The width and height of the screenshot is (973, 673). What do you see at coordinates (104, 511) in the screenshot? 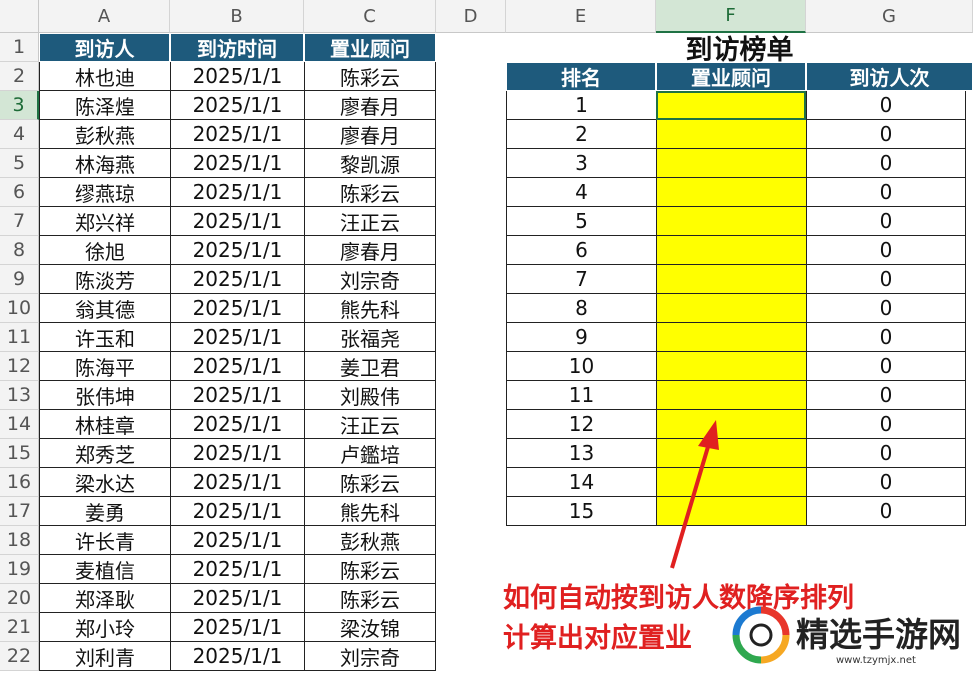
I see `left-table-cell: 姜勇` at bounding box center [104, 511].